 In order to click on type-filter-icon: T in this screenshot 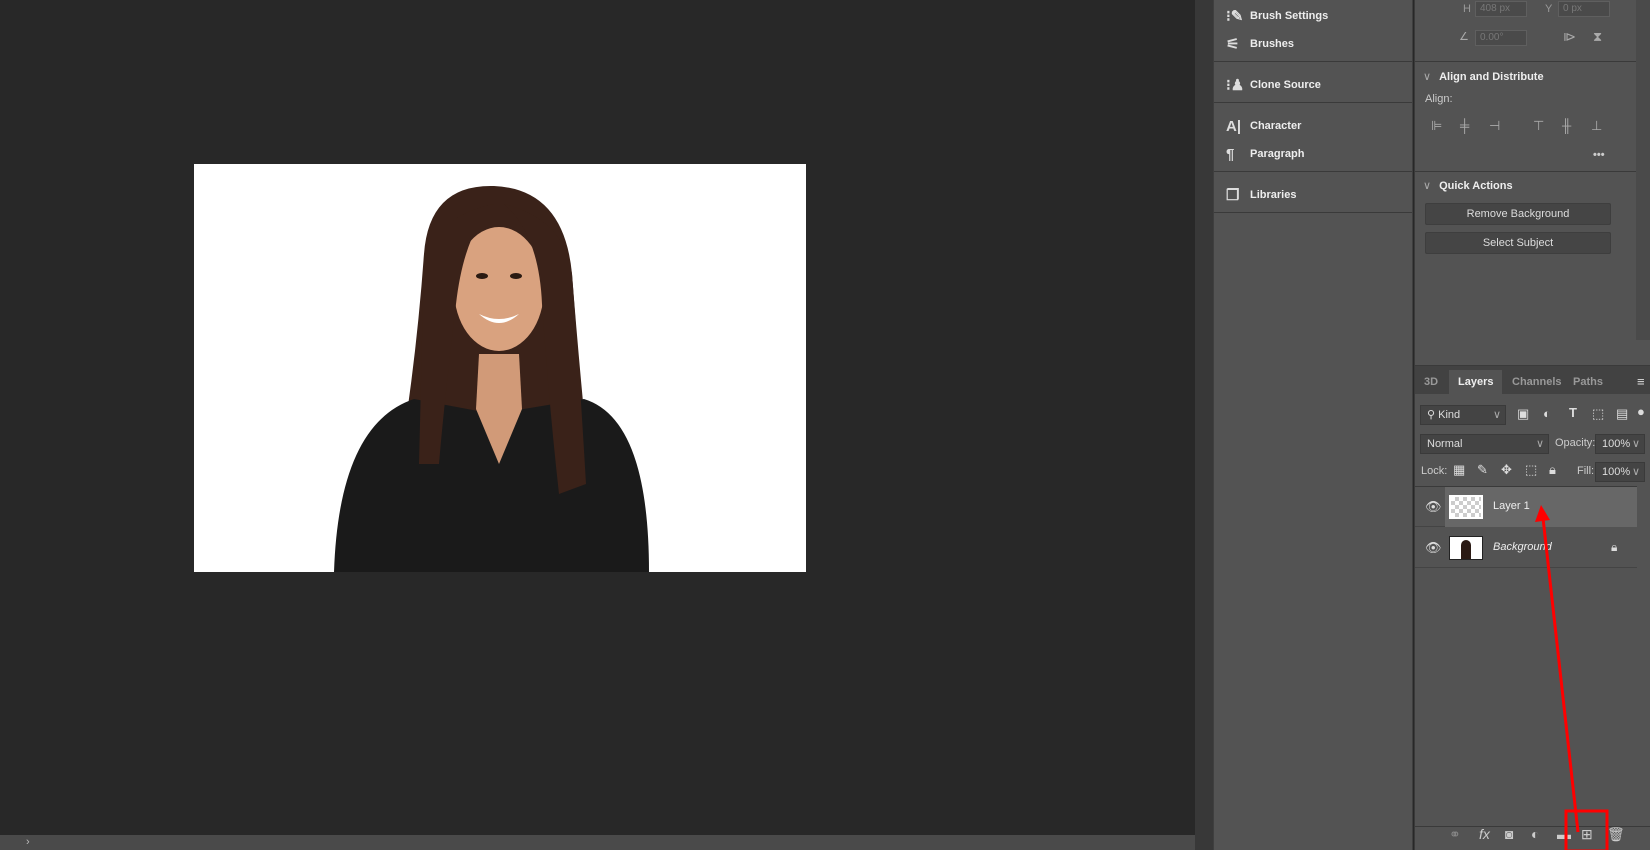, I will do `click(1573, 412)`.